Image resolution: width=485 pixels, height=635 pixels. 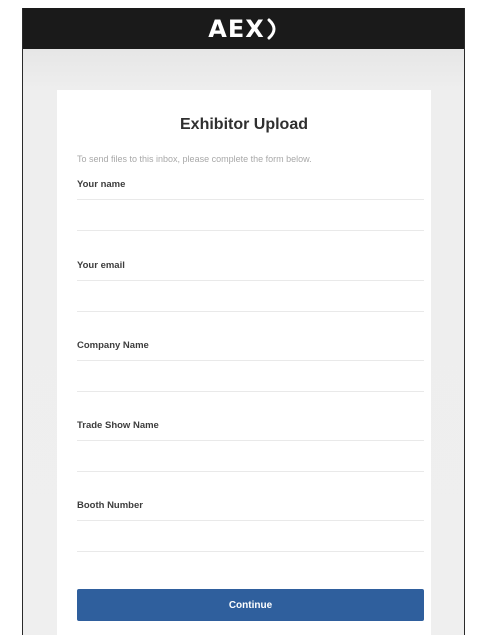 I want to click on field-label: Trade Show Name, so click(x=118, y=425).